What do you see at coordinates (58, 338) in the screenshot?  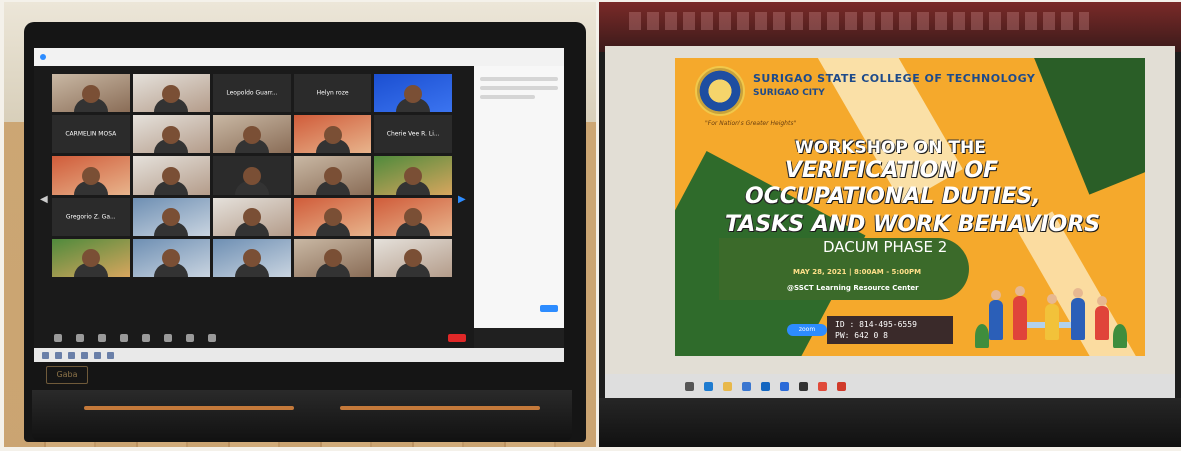 I see `mute-icon` at bounding box center [58, 338].